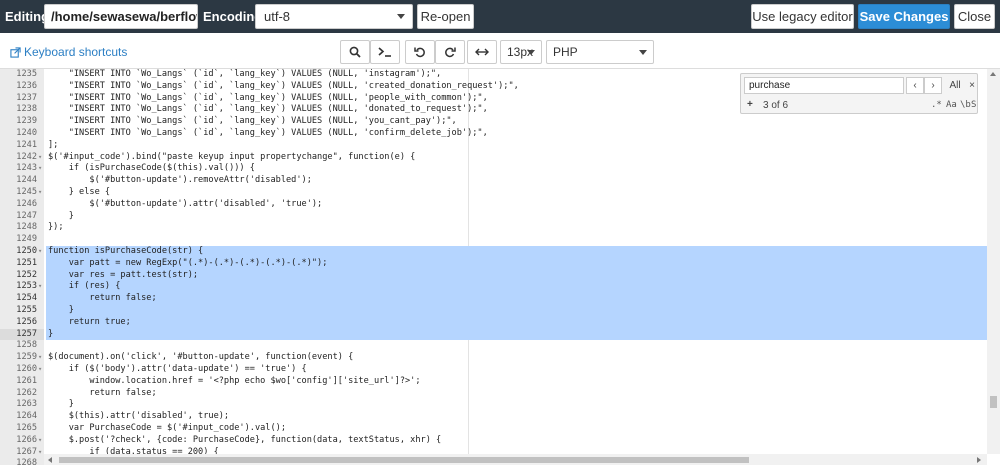 This screenshot has width=1000, height=465. Describe the element at coordinates (974, 16) in the screenshot. I see `close-button: Close` at that location.